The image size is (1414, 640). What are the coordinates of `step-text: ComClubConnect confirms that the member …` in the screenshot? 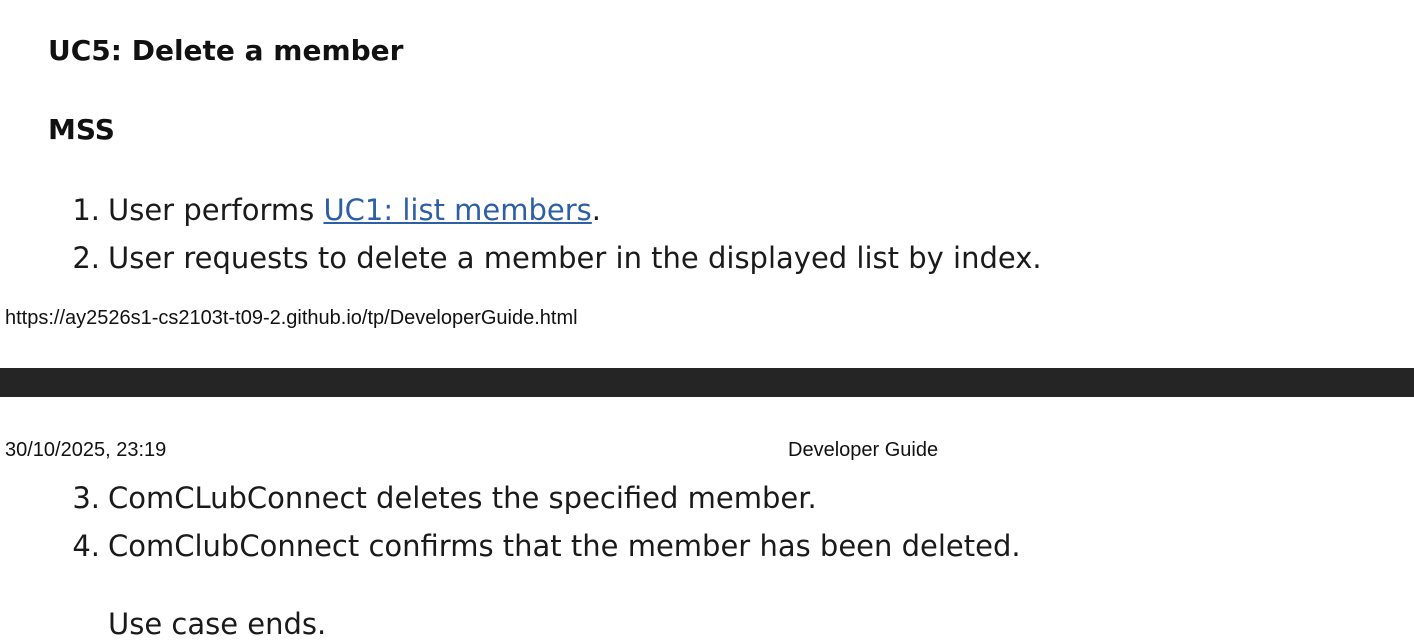 It's located at (564, 546).